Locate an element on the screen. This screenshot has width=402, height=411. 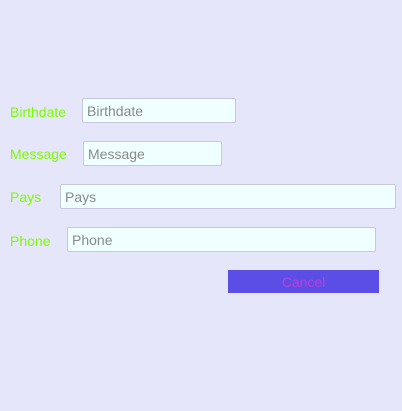
cancel-button: Cancel is located at coordinates (303, 281).